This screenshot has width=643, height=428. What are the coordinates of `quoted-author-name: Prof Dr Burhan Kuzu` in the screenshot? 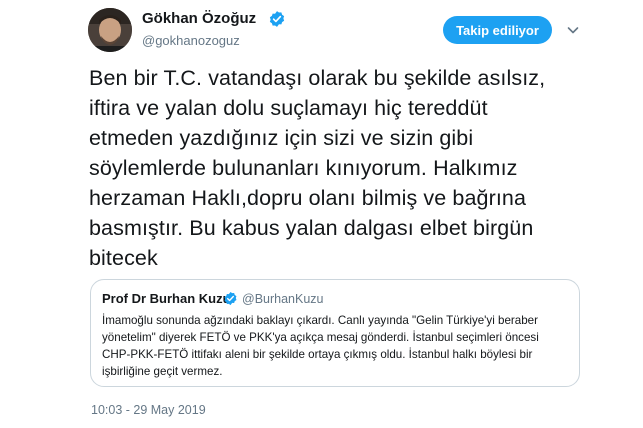 It's located at (166, 298).